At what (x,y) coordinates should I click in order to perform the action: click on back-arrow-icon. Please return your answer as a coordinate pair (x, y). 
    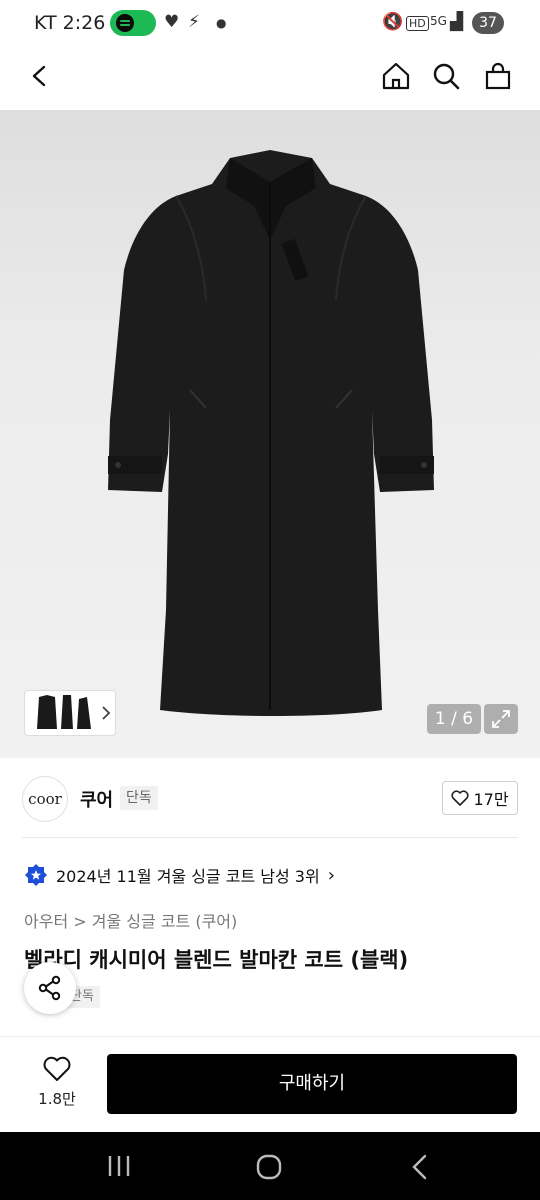
    Looking at the image, I should click on (40, 76).